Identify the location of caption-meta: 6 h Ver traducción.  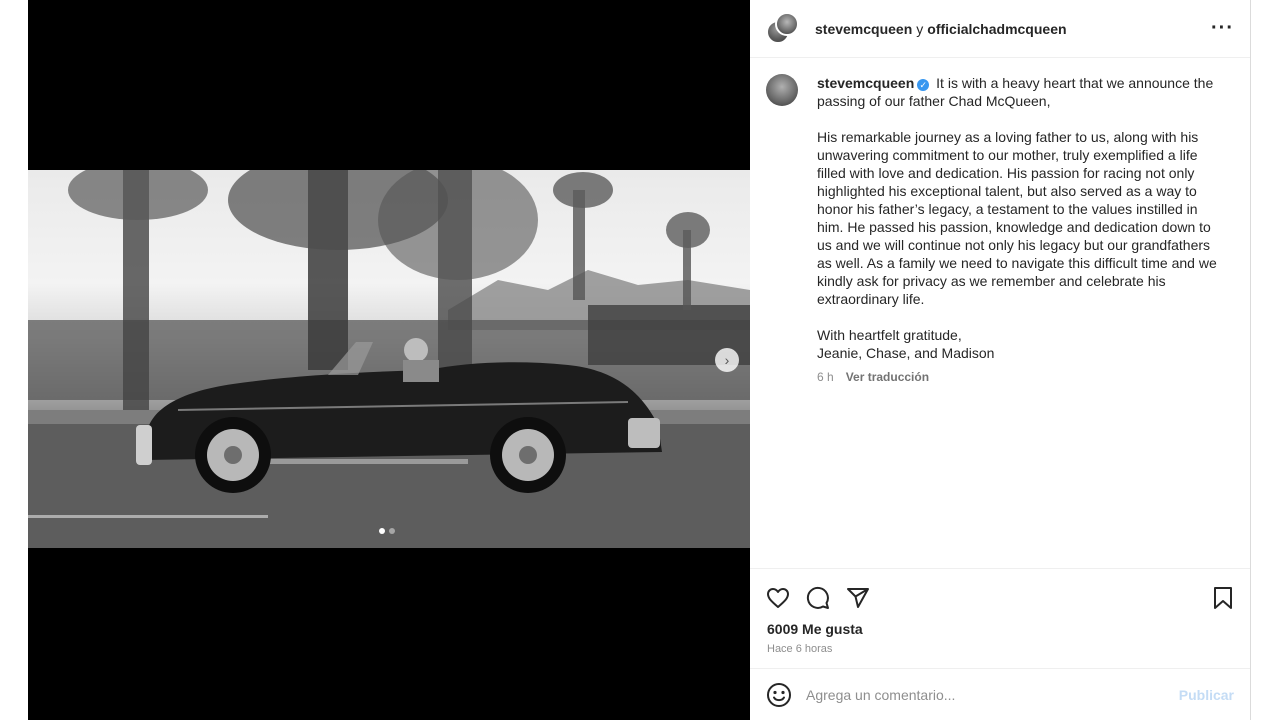
(1018, 377).